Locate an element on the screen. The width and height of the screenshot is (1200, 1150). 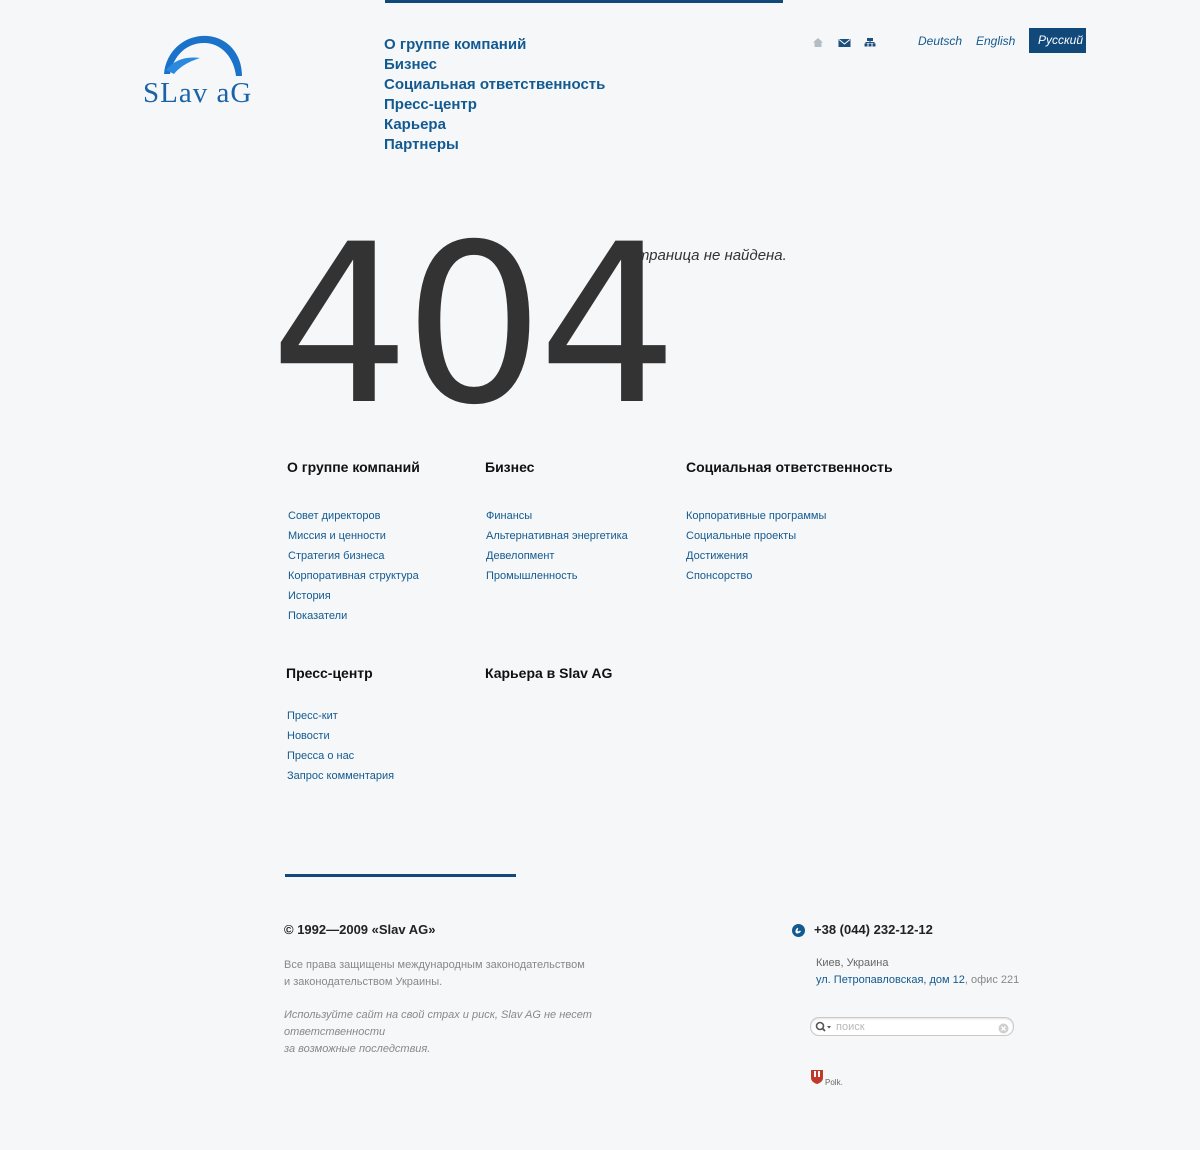
rights-line: и законодательством Украины. is located at coordinates (363, 982).